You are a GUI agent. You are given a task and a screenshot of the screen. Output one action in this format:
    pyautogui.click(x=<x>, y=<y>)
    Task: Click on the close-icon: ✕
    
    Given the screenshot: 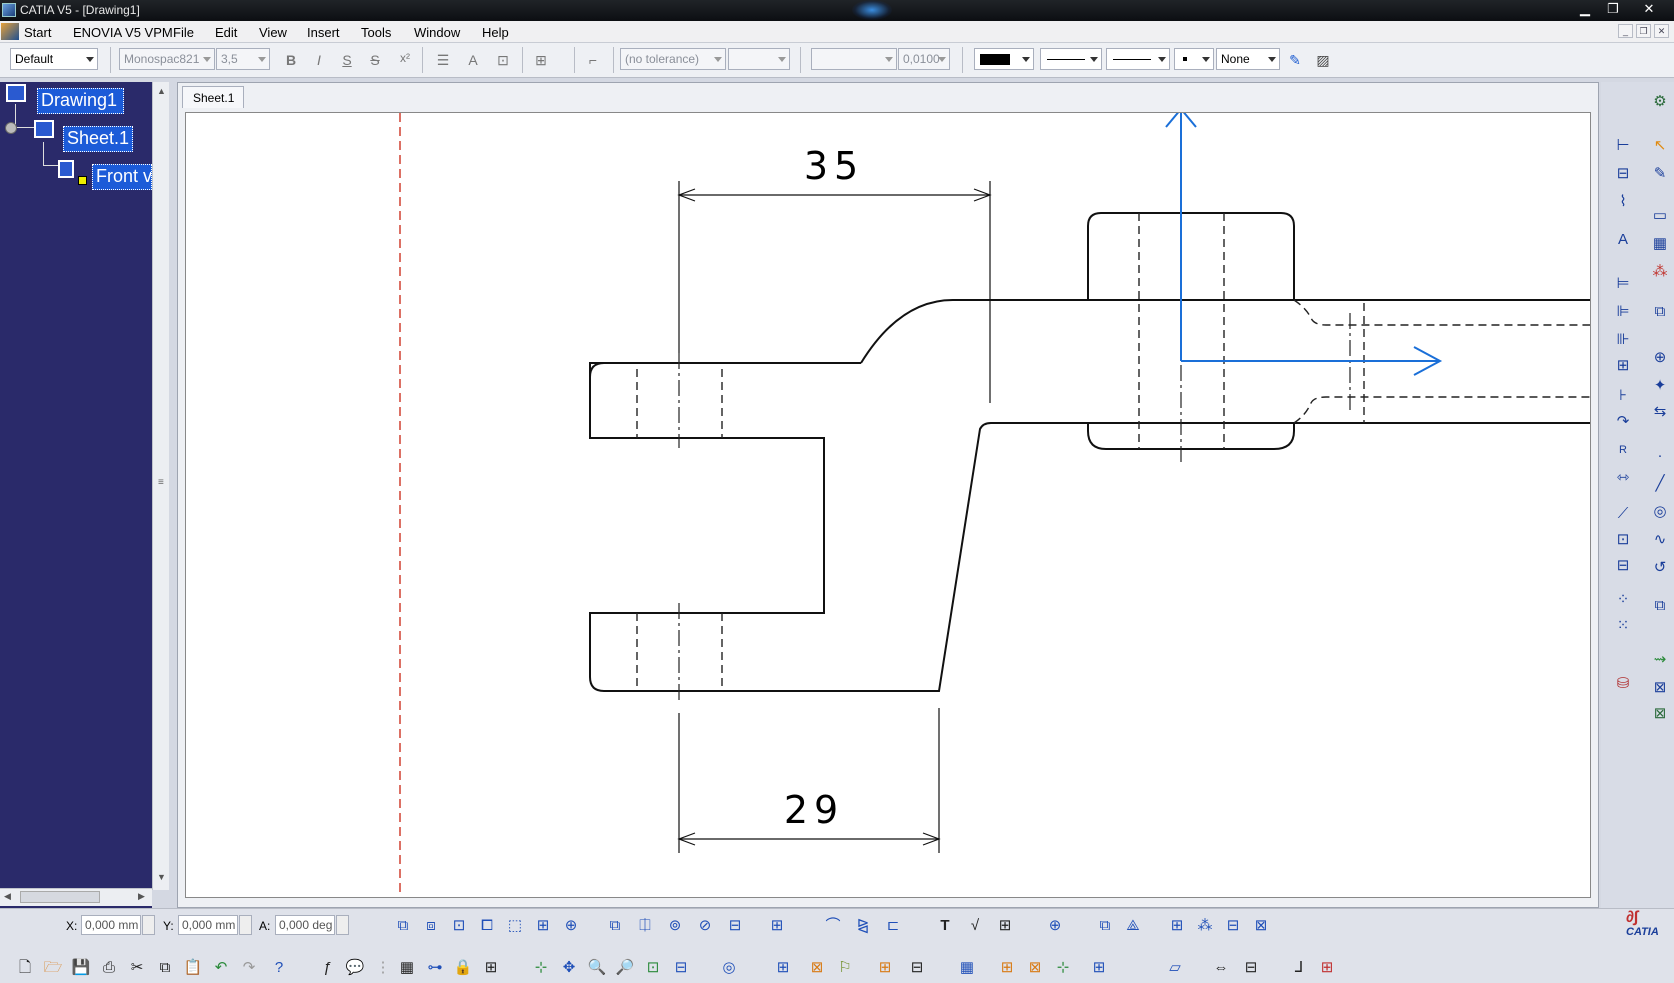 What is the action you would take?
    pyautogui.click(x=1649, y=10)
    